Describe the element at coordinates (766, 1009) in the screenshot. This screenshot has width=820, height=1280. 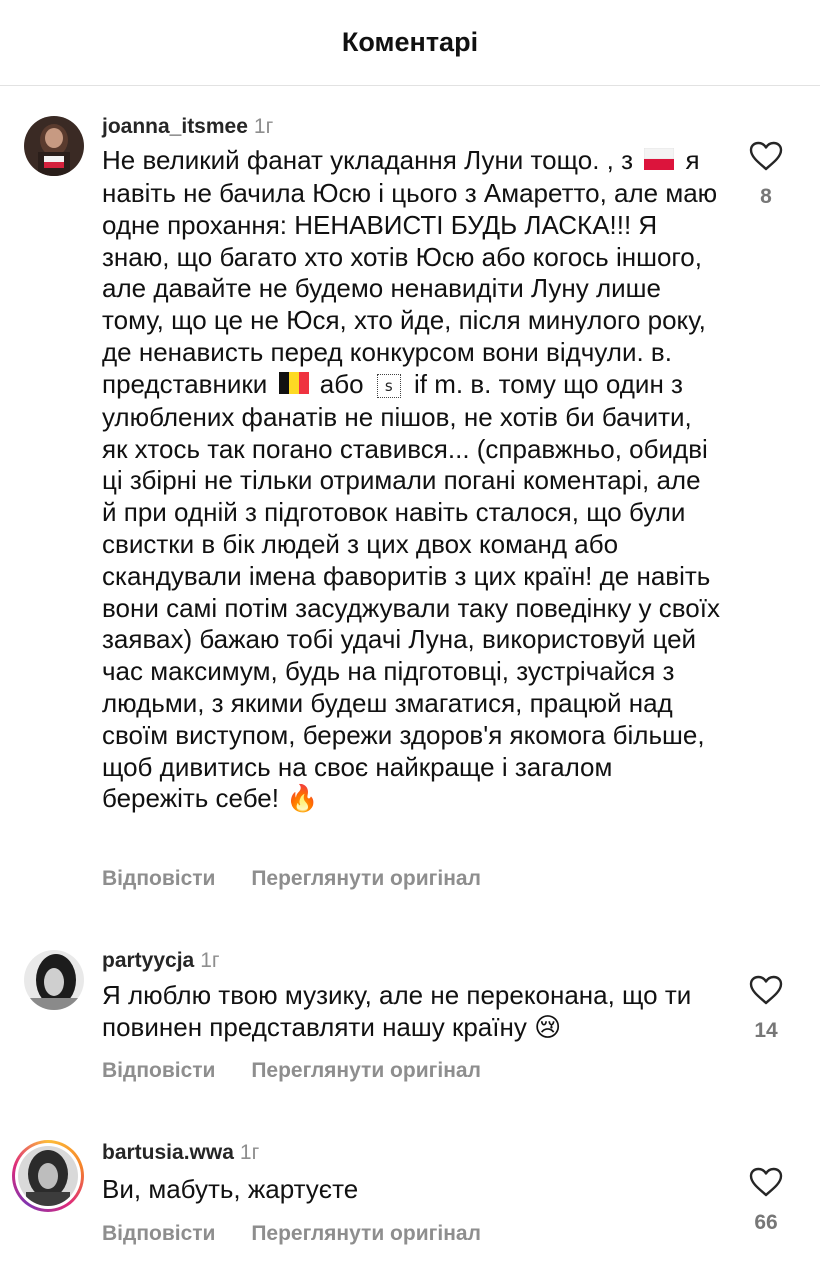
I see `like-control: 14` at that location.